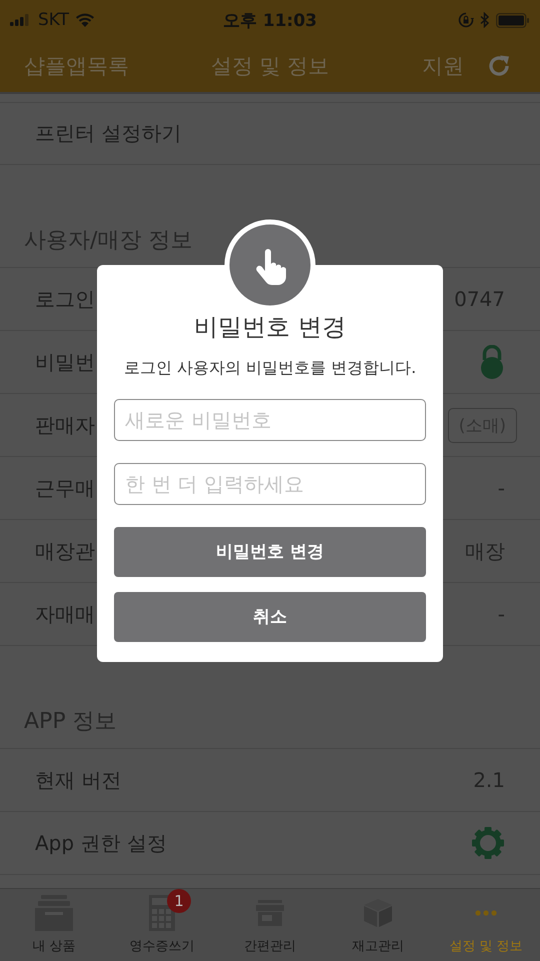 The height and width of the screenshot is (961, 540). I want to click on change-password-button: 비밀번호 변경, so click(270, 551).